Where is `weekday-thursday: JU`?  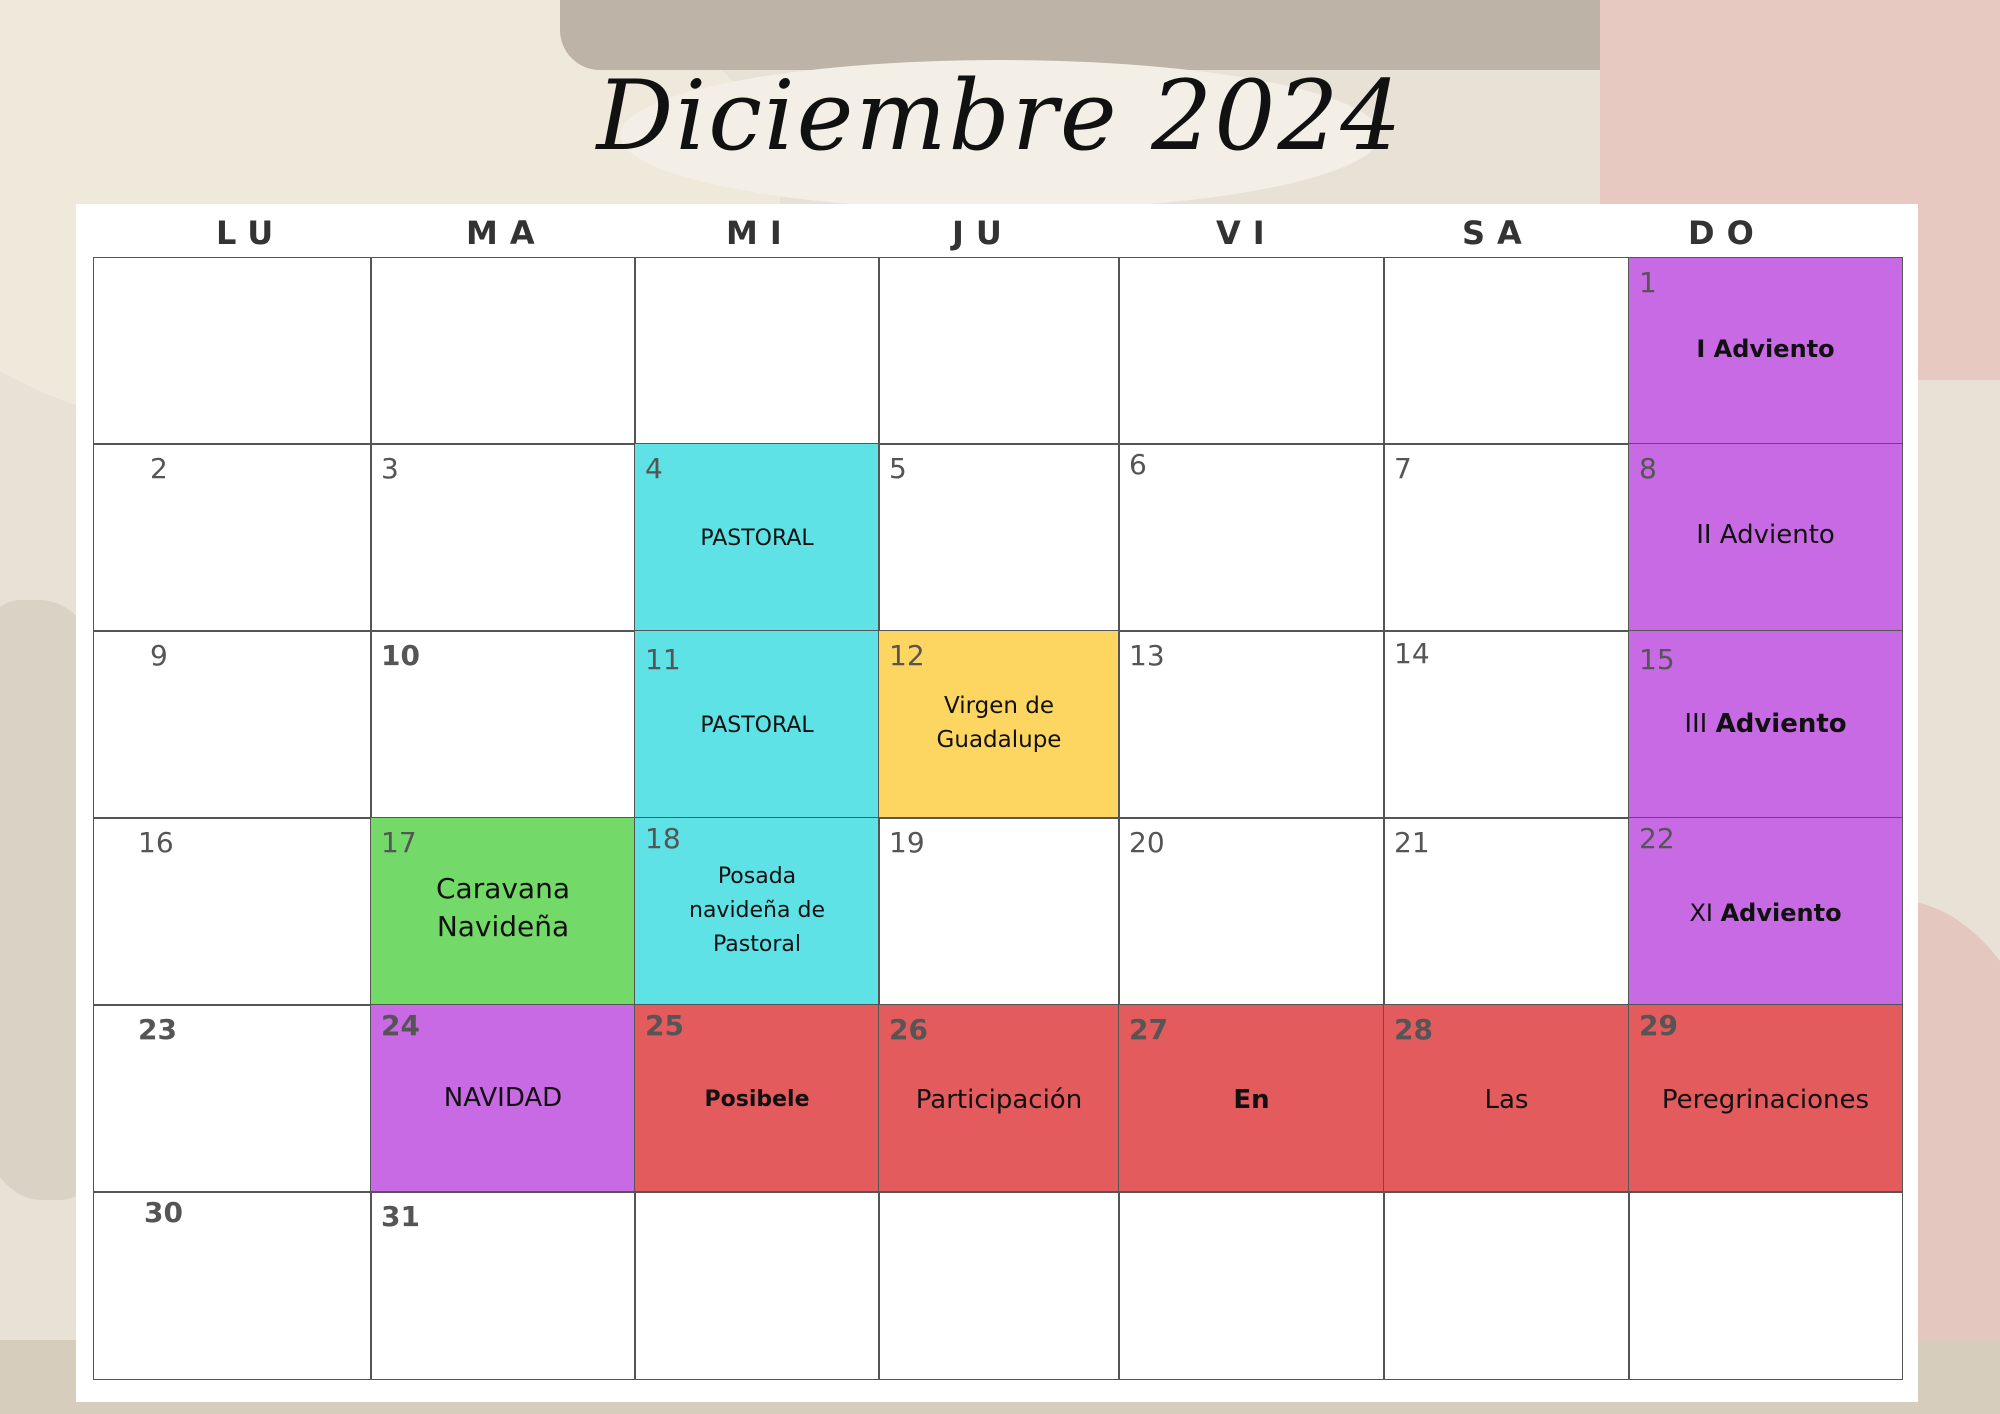
weekday-thursday: JU is located at coordinates (983, 233).